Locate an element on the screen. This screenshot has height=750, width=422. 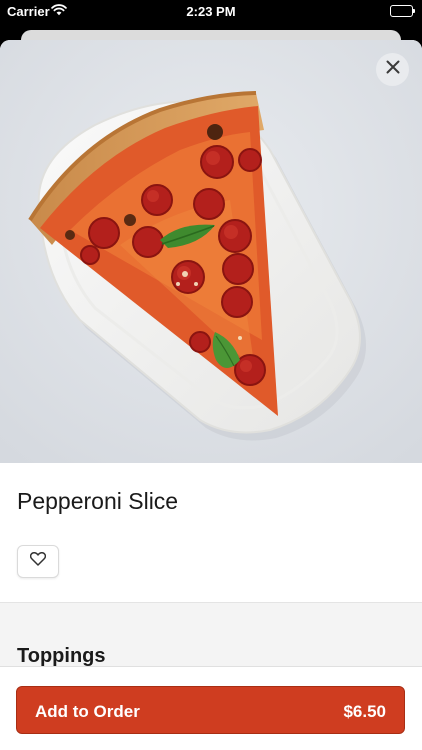
toppings-heading: Toppings is located at coordinates (61, 656).